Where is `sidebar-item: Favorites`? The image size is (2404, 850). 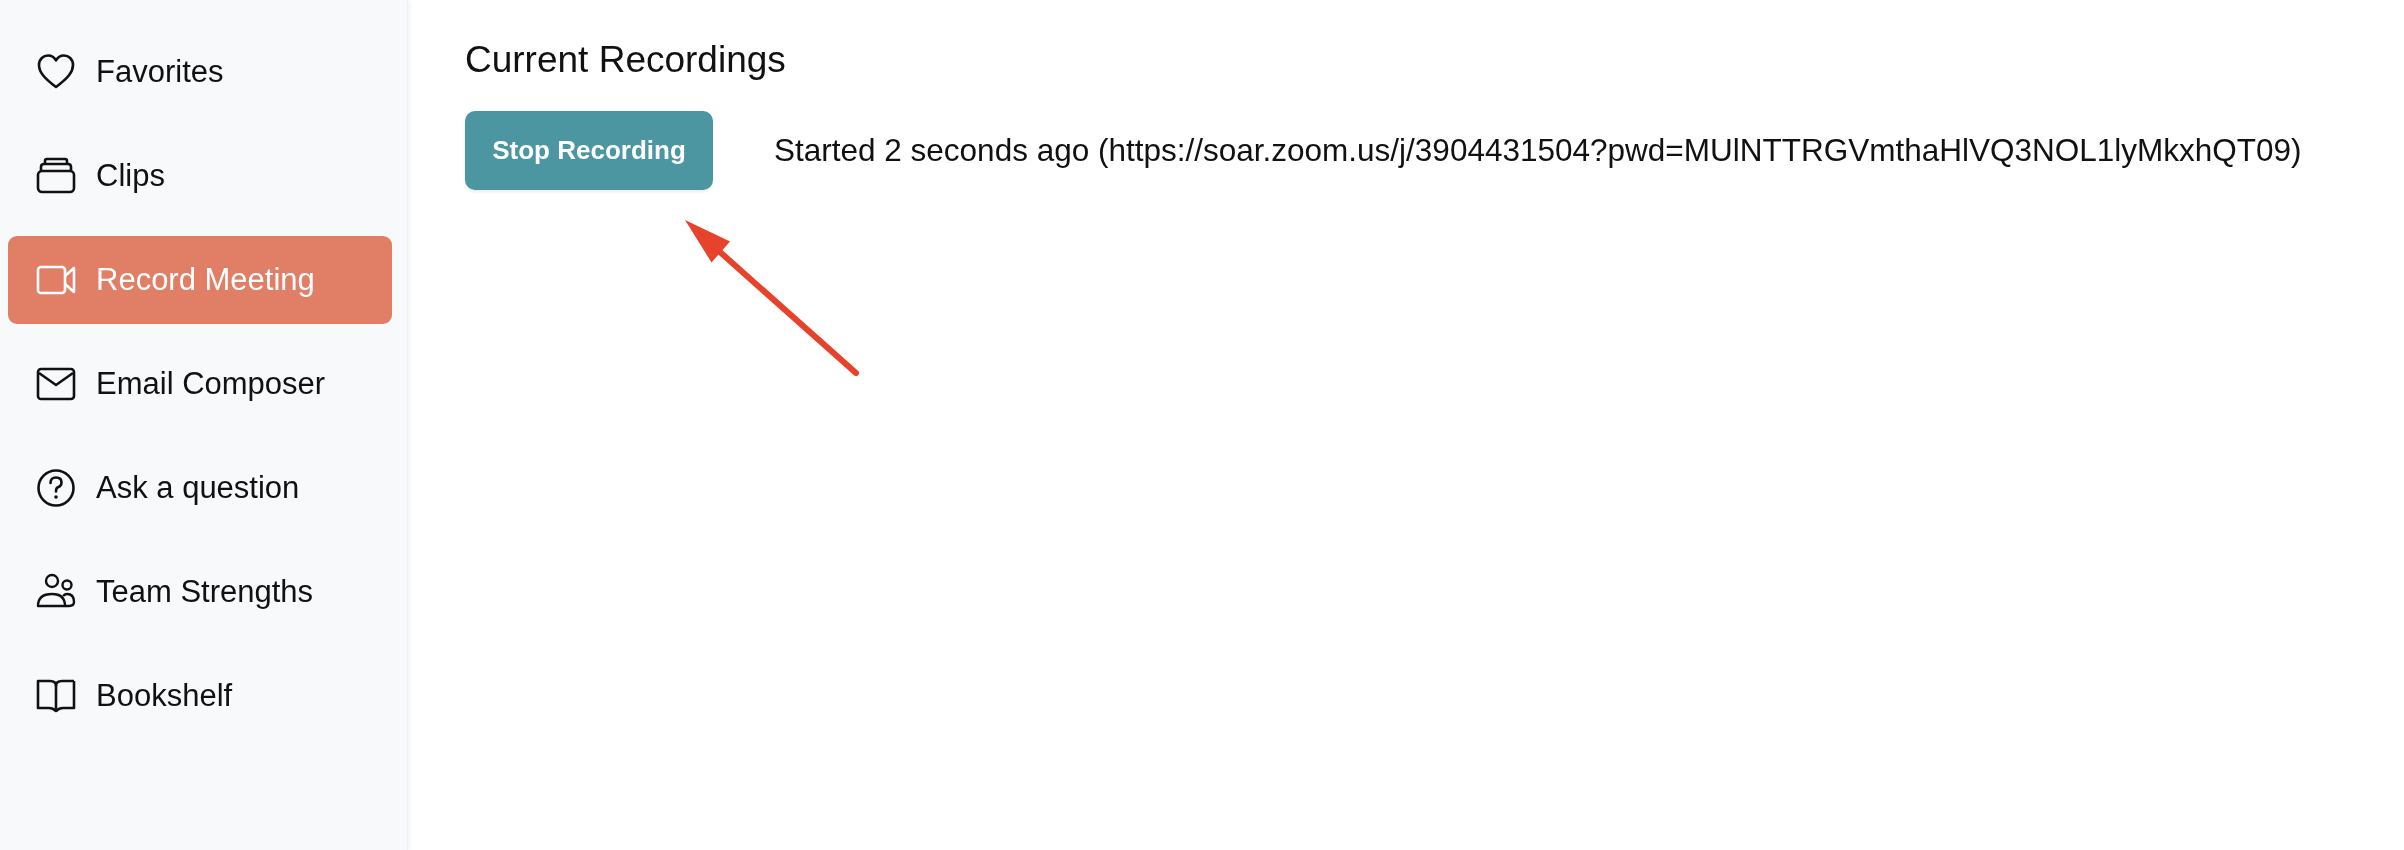 sidebar-item: Favorites is located at coordinates (200, 72).